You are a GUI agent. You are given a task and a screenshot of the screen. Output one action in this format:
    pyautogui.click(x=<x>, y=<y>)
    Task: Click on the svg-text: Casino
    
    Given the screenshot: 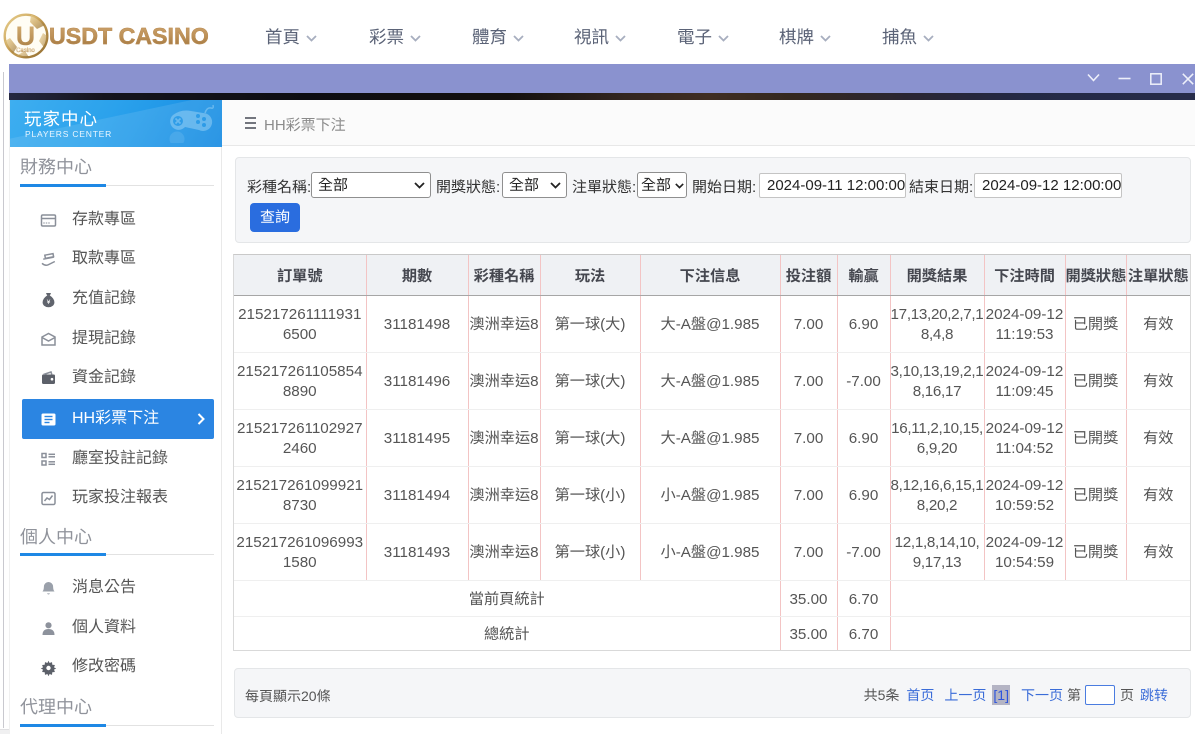 What is the action you would take?
    pyautogui.click(x=25, y=51)
    